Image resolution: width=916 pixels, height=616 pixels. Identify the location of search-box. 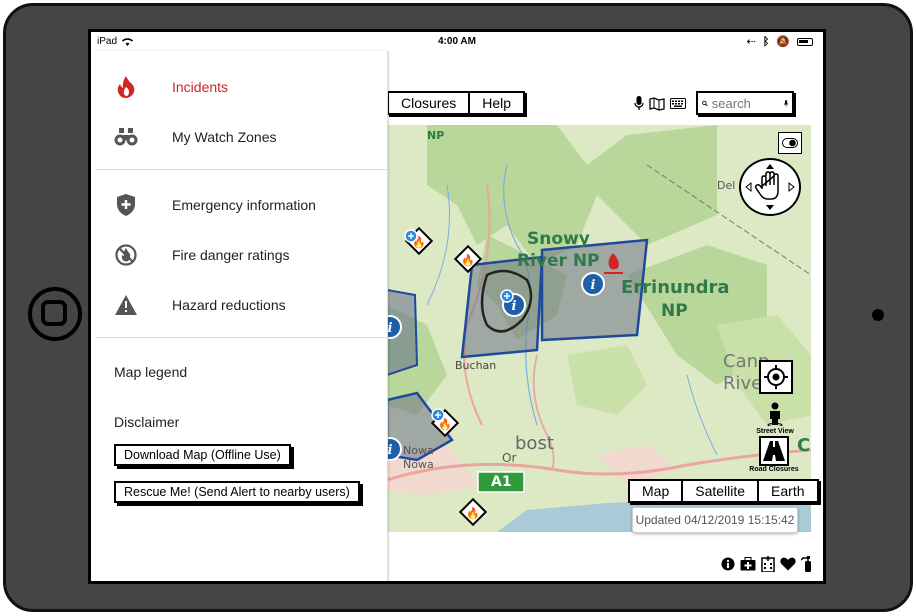
(745, 103).